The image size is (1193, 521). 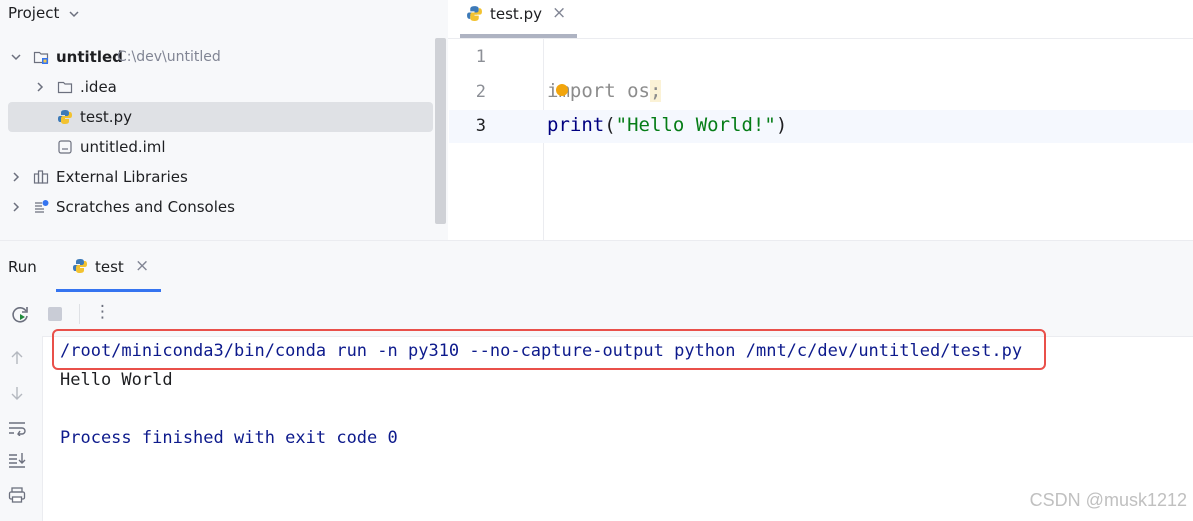 I want to click on run-tool-header: Run test ×, so click(x=596, y=266).